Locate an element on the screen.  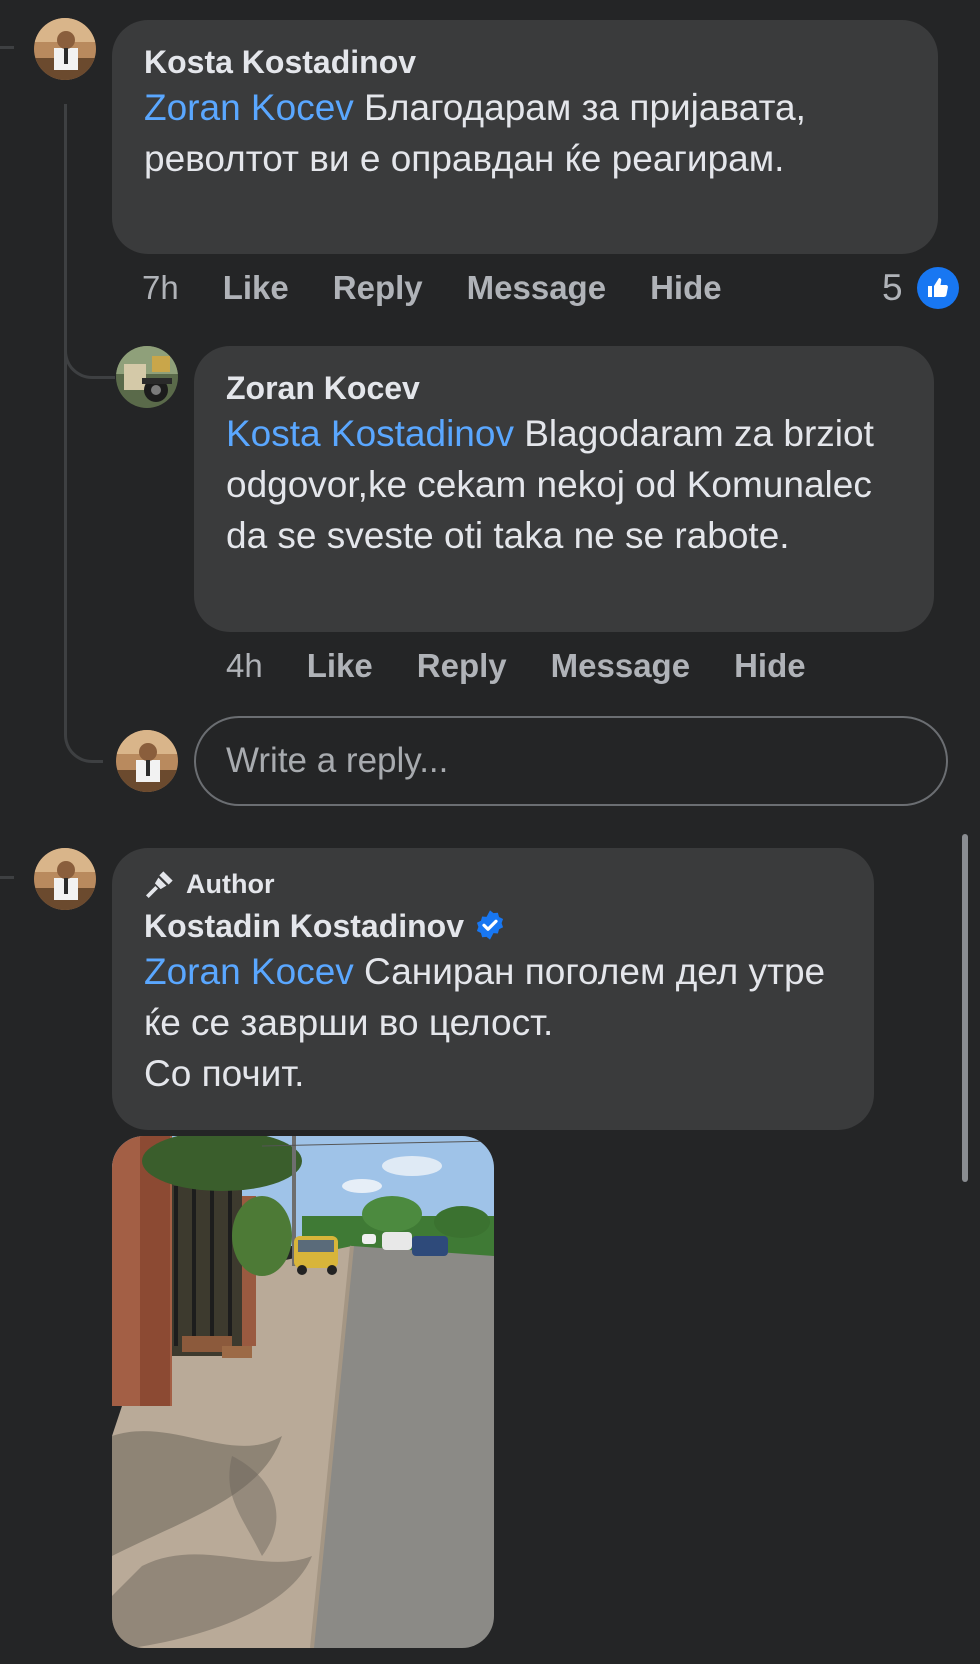
comment-actions: 4h Like Reply Message Hide is located at coordinates (538, 666).